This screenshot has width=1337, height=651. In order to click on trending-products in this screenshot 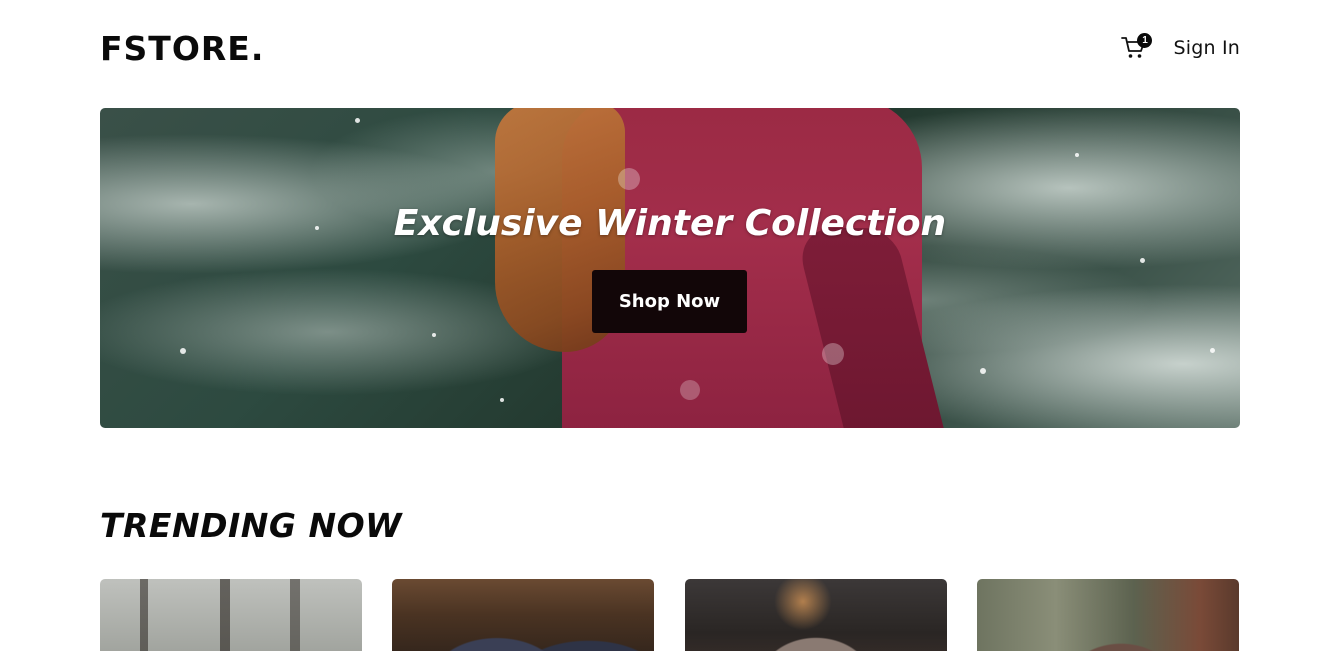, I will do `click(670, 615)`.